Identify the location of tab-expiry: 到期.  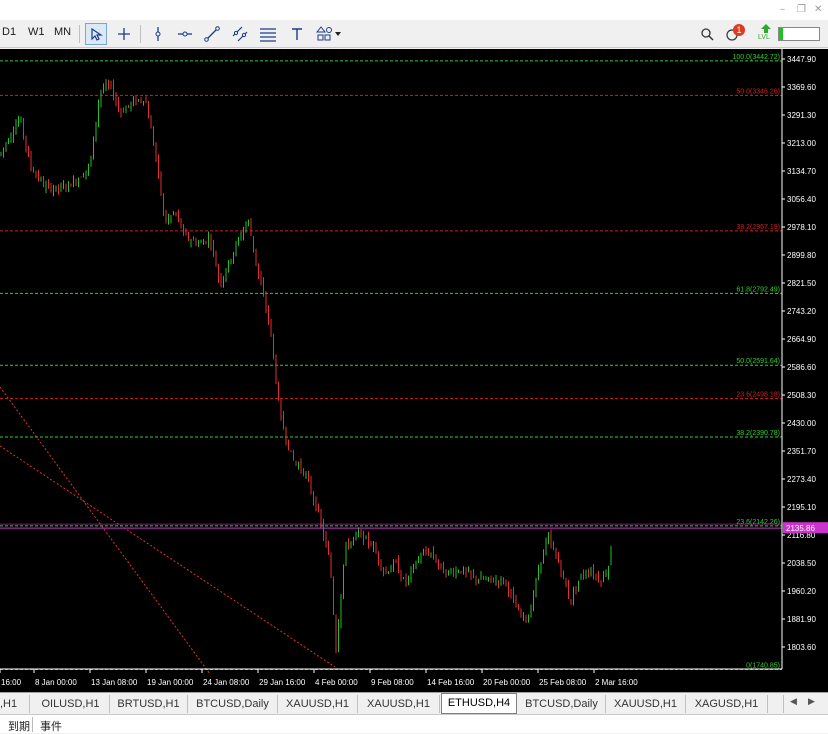
(19, 726).